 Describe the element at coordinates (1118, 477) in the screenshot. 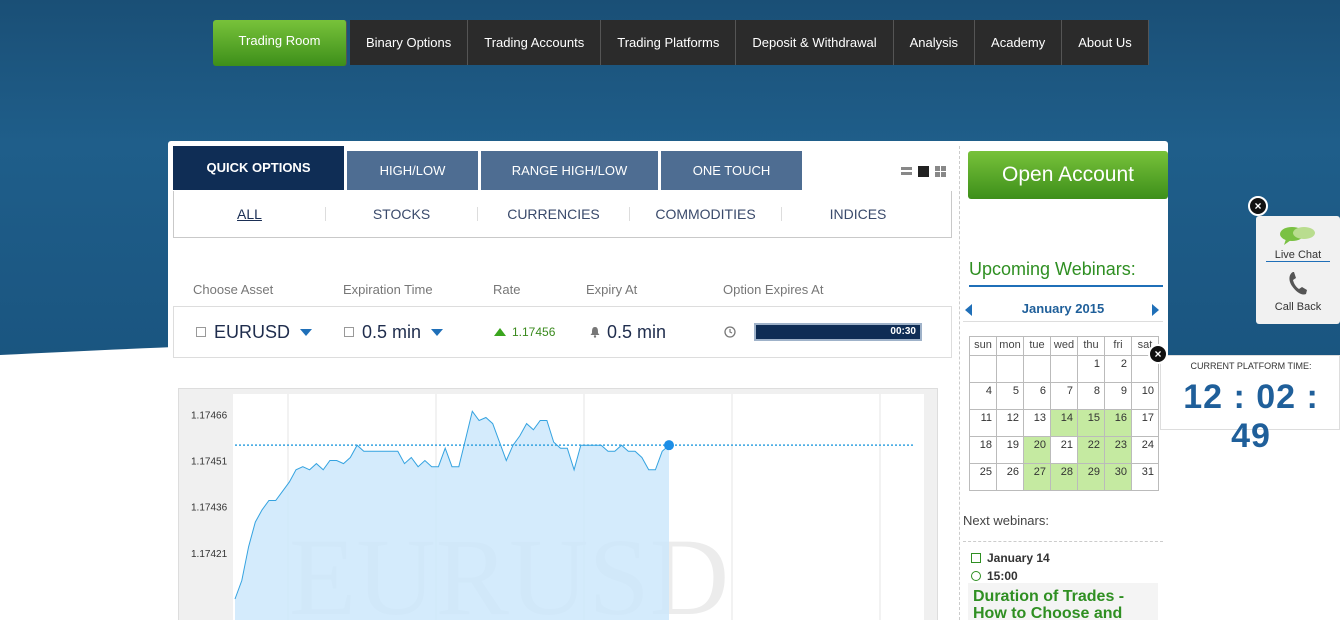

I see `calendar-day: 30` at that location.